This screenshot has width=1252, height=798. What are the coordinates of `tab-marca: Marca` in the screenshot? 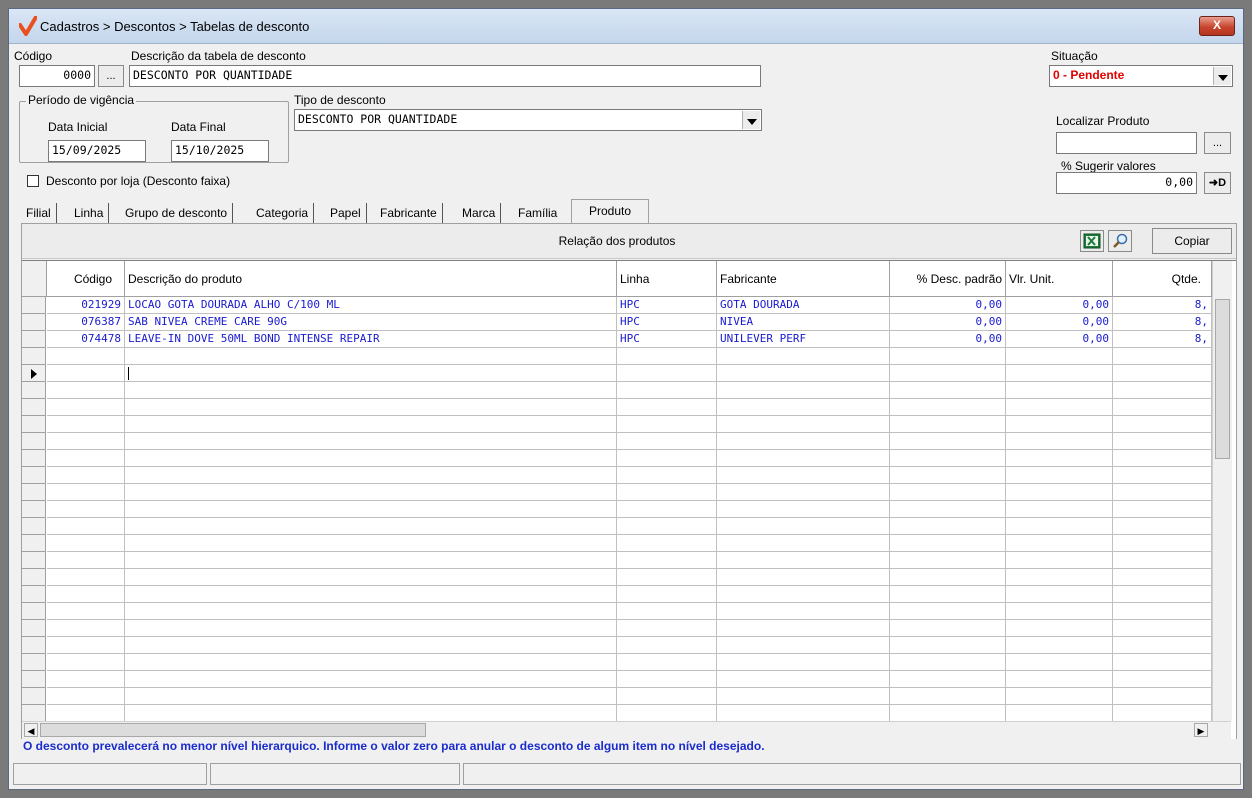 It's located at (479, 213).